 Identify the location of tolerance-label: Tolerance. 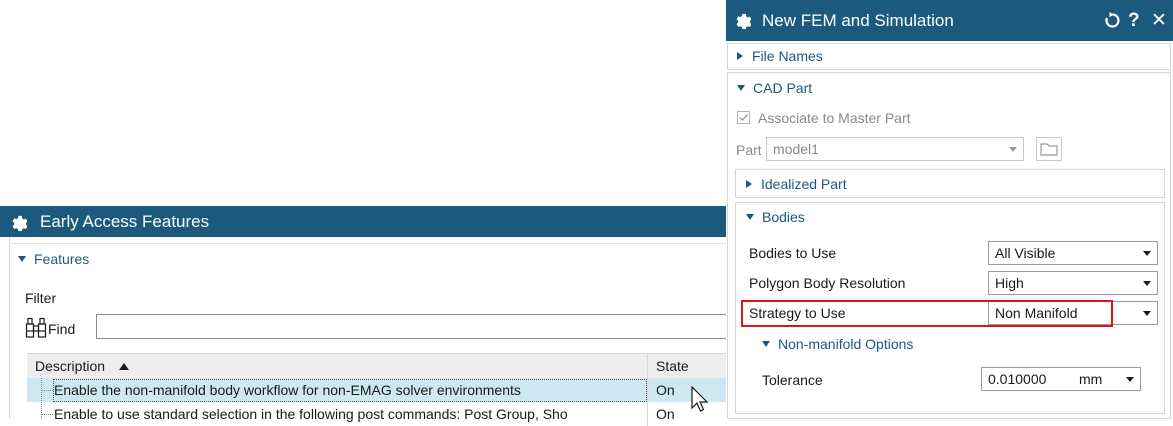
(792, 380).